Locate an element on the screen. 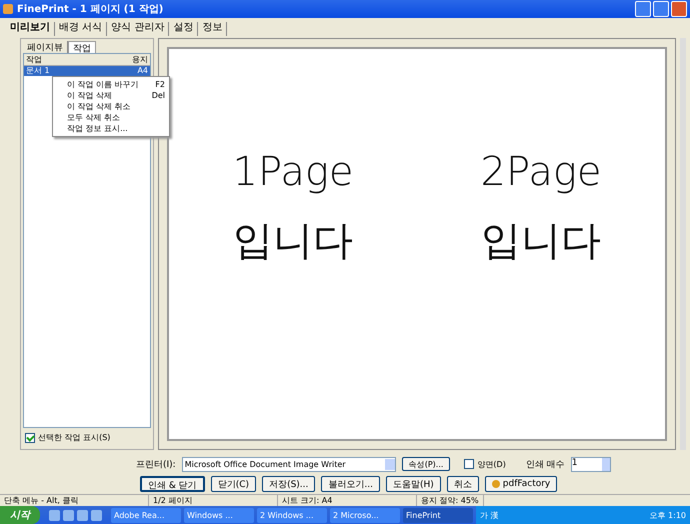 The image size is (690, 524). menu-item: 이 작업 삭제 Del is located at coordinates (111, 95).